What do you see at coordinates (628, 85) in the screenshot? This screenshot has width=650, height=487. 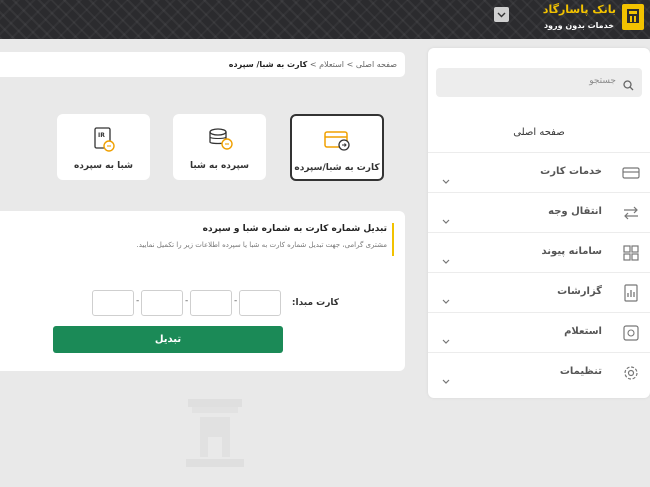 I see `search-icon` at bounding box center [628, 85].